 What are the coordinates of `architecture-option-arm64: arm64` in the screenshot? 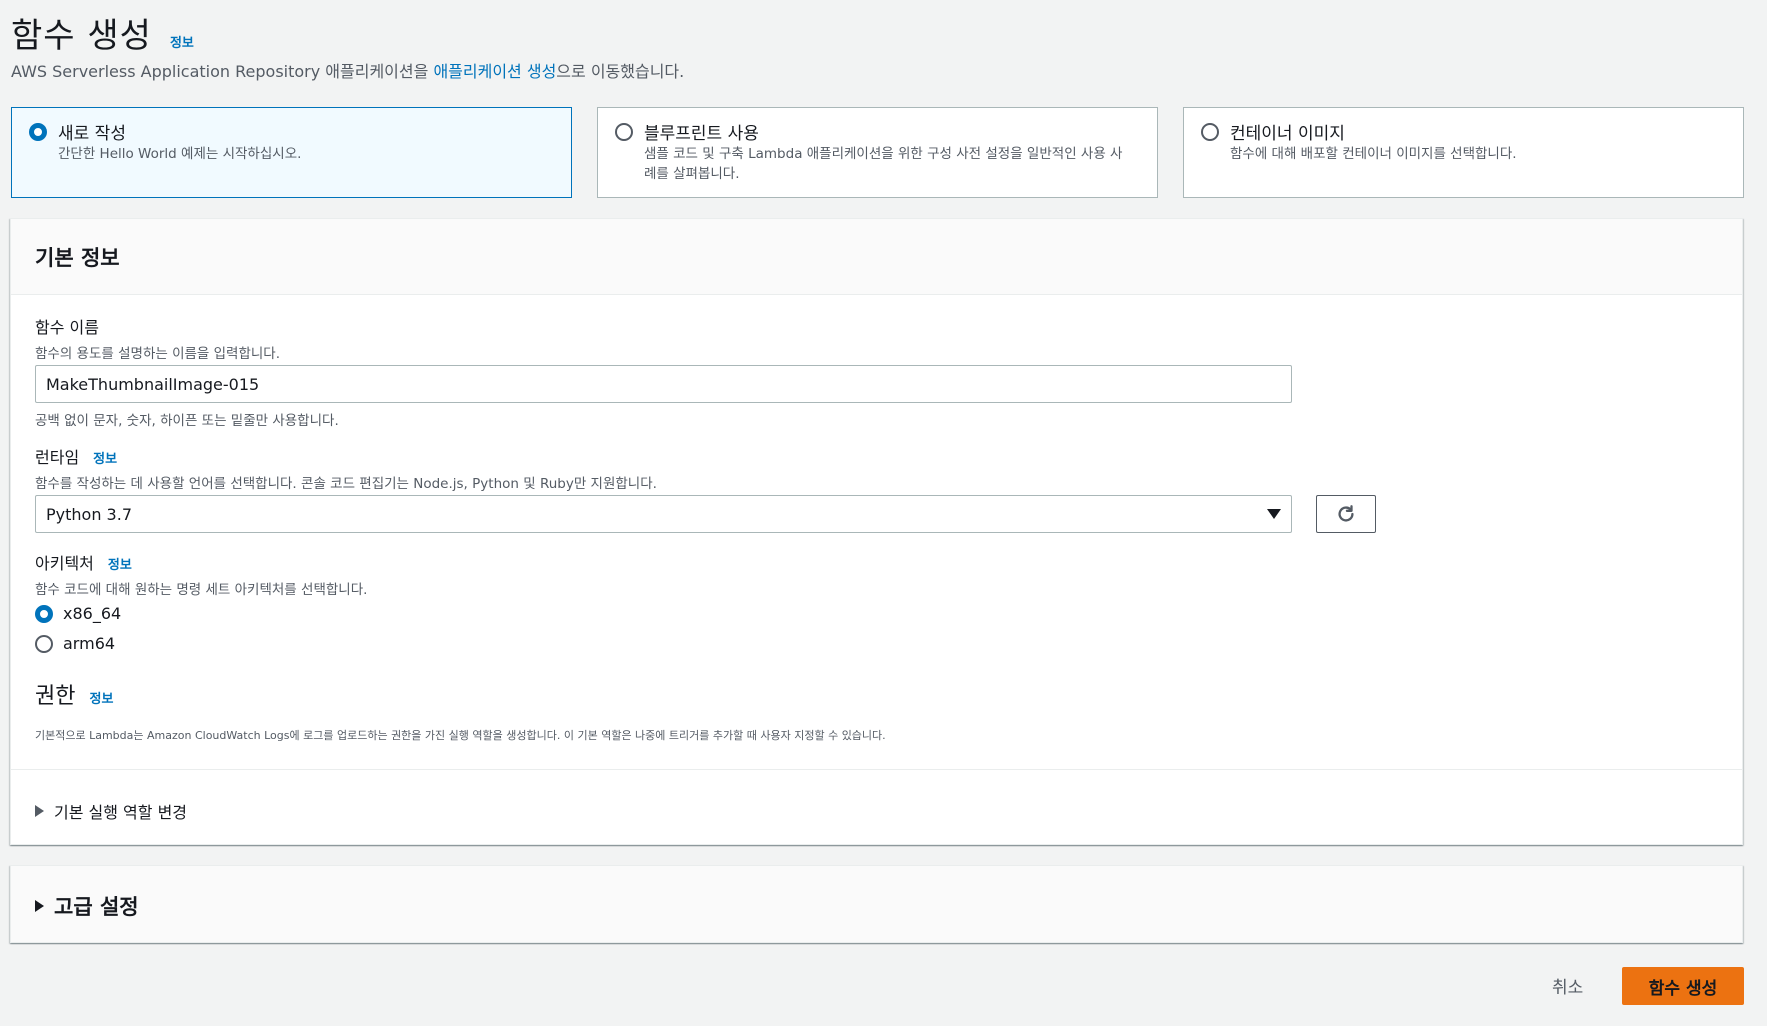 It's located at (75, 643).